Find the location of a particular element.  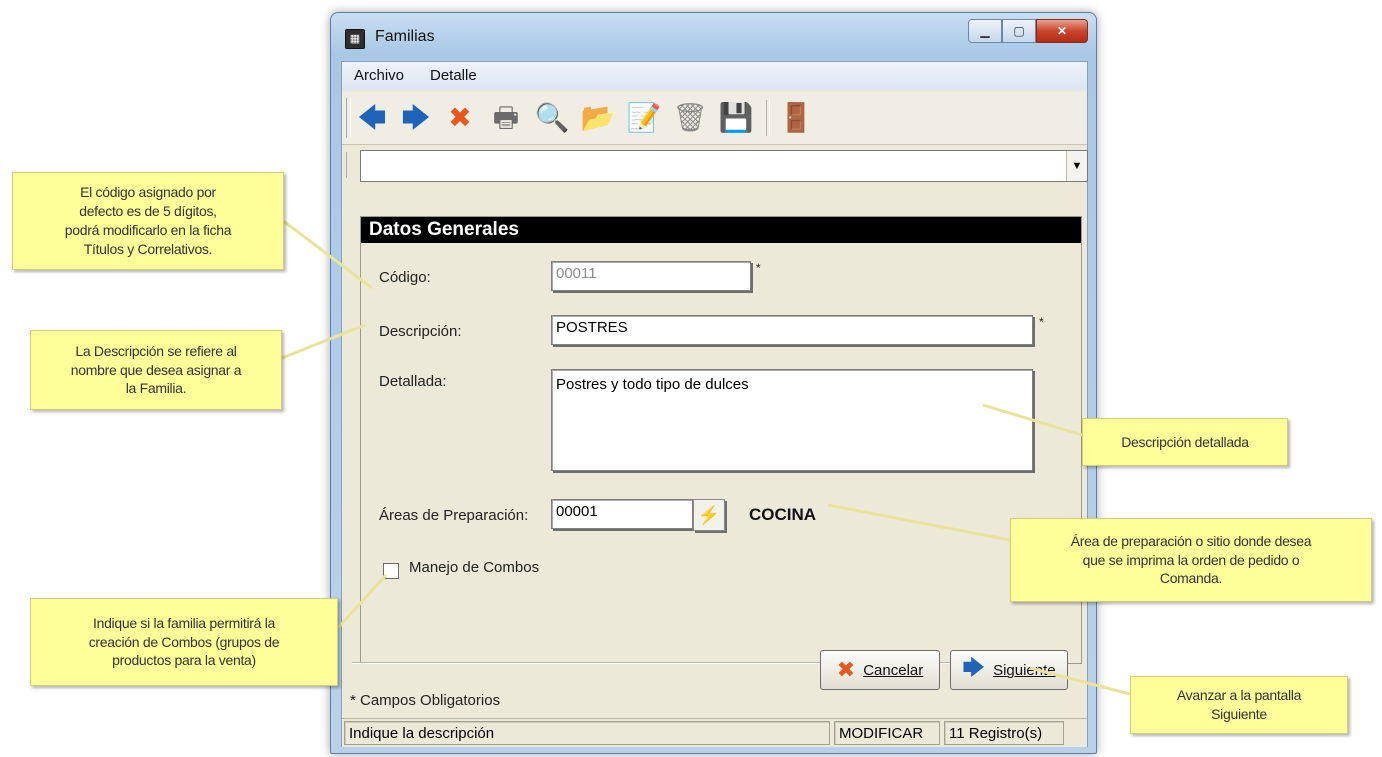

maximize-button: ▢ is located at coordinates (1019, 31).